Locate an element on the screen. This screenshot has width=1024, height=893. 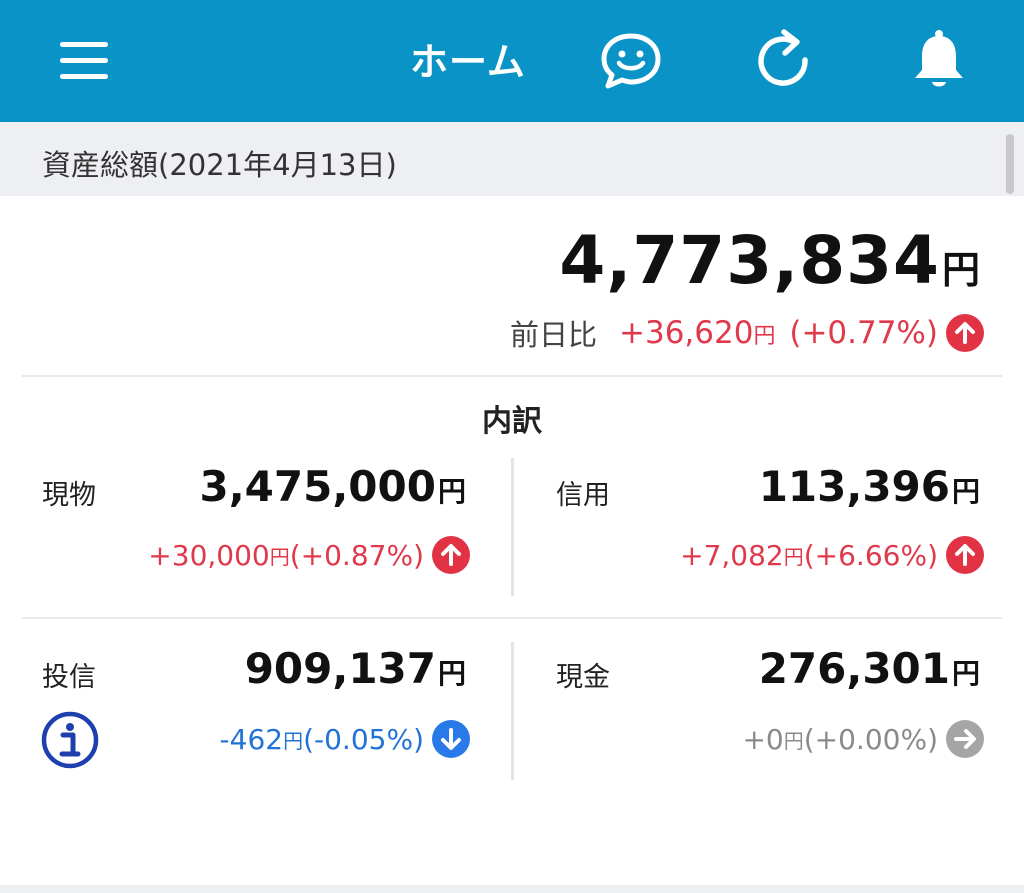
page-title: ホーム is located at coordinates (468, 62).